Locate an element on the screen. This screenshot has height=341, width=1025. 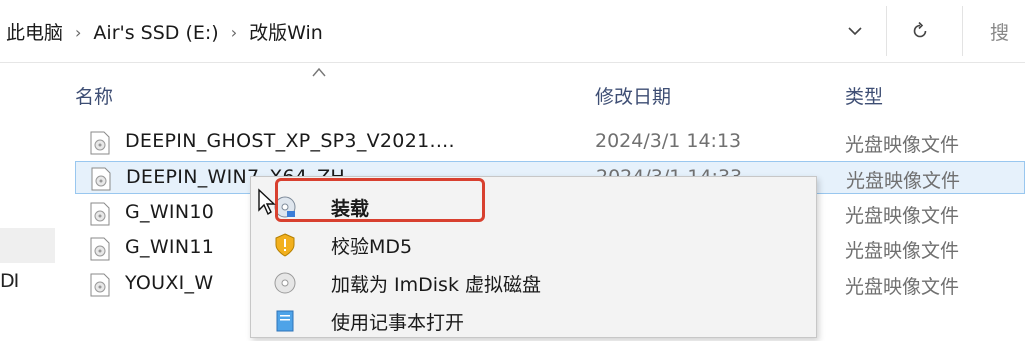
nav-pane-item-label: DI is located at coordinates (9, 281).